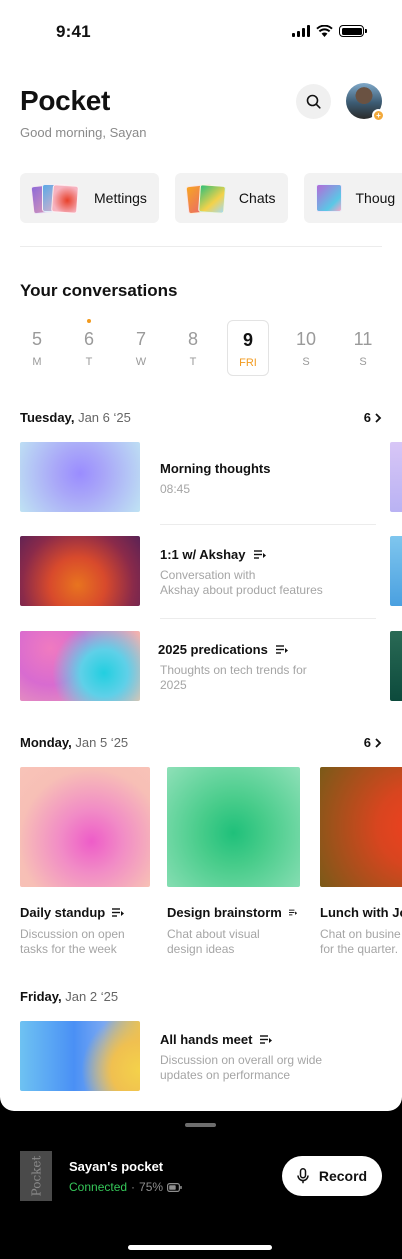 The height and width of the screenshot is (1259, 402). Describe the element at coordinates (120, 198) in the screenshot. I see `category-label: Mettings` at that location.